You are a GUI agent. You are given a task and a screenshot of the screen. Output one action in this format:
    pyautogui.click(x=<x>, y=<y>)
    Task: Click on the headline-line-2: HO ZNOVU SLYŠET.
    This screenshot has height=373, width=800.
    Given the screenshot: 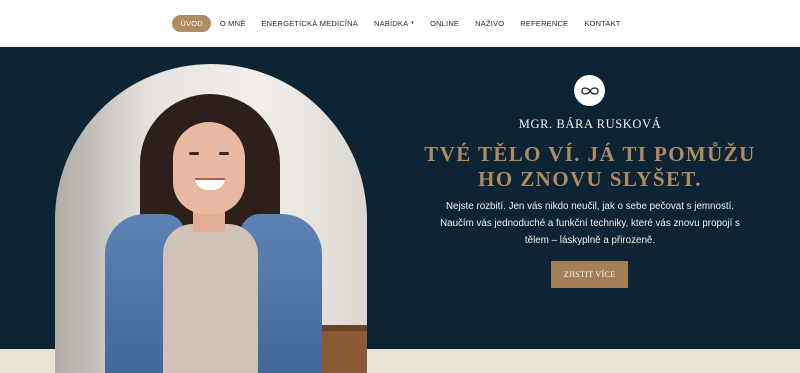 What is the action you would take?
    pyautogui.click(x=590, y=179)
    